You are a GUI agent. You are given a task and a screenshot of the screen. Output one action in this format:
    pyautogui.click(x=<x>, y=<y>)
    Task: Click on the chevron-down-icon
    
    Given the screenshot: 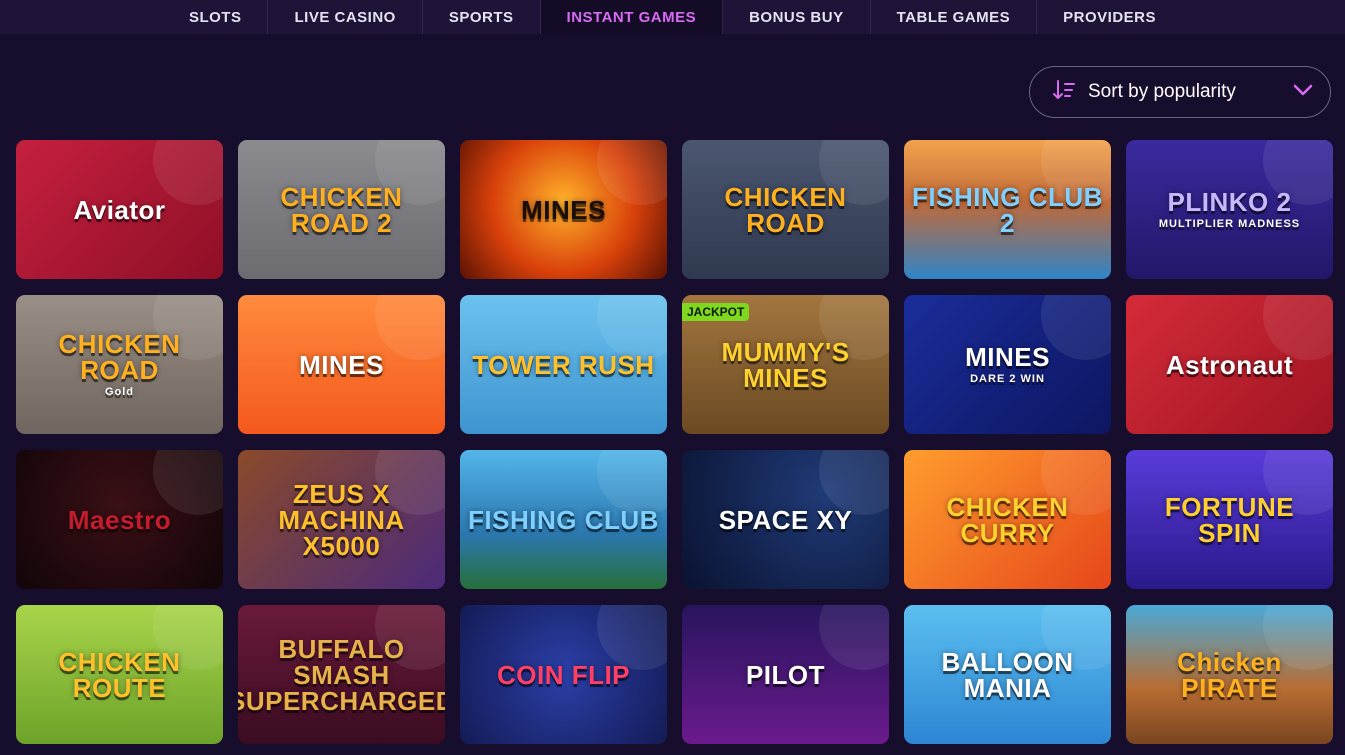 What is the action you would take?
    pyautogui.click(x=1303, y=92)
    